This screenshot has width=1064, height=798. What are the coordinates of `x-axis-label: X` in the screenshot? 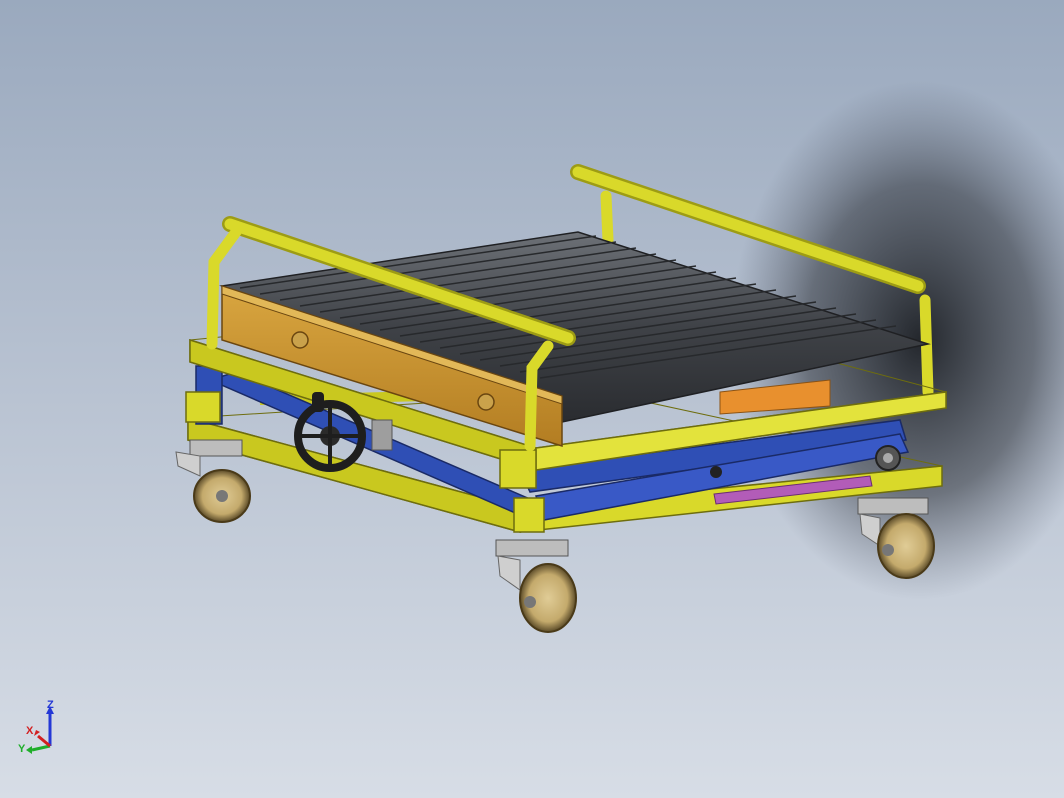 It's located at (30, 731).